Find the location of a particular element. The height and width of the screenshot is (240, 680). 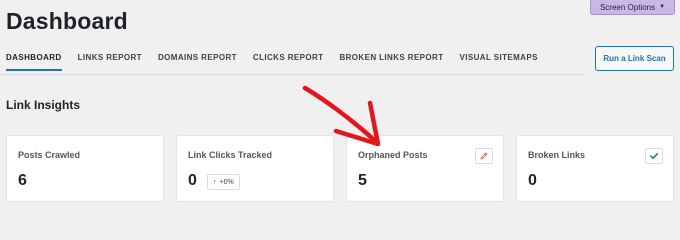

tab-broken-links-report: BROKEN LINKS REPORT is located at coordinates (391, 62).